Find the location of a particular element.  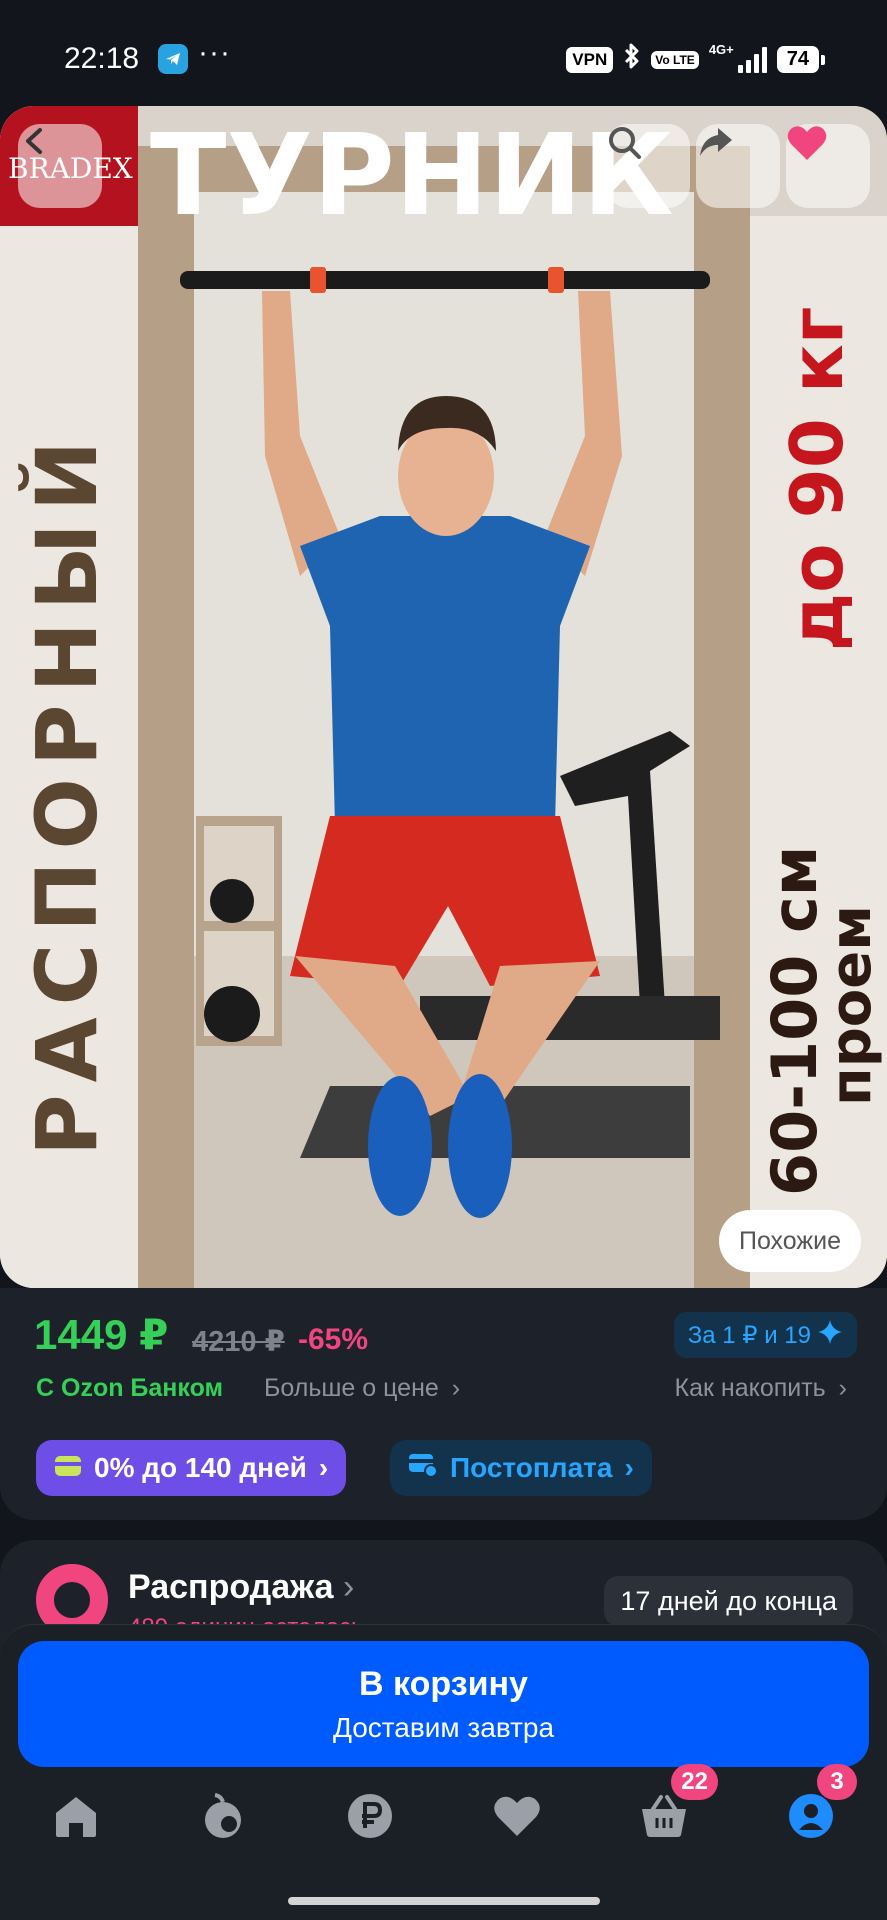

similar-button: Похожие is located at coordinates (789, 1241).